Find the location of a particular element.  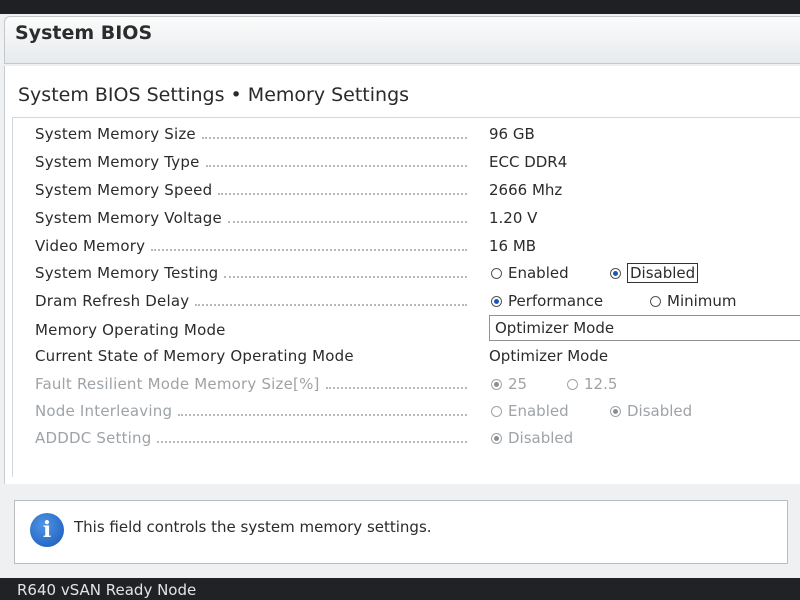

setting-row-memory-size: System Memory Size 96 GB is located at coordinates (400, 134).